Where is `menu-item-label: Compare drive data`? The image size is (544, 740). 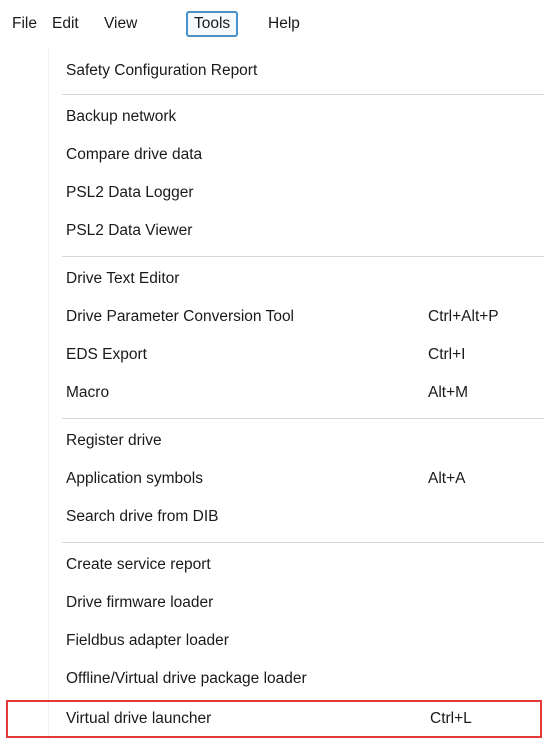 menu-item-label: Compare drive data is located at coordinates (134, 154).